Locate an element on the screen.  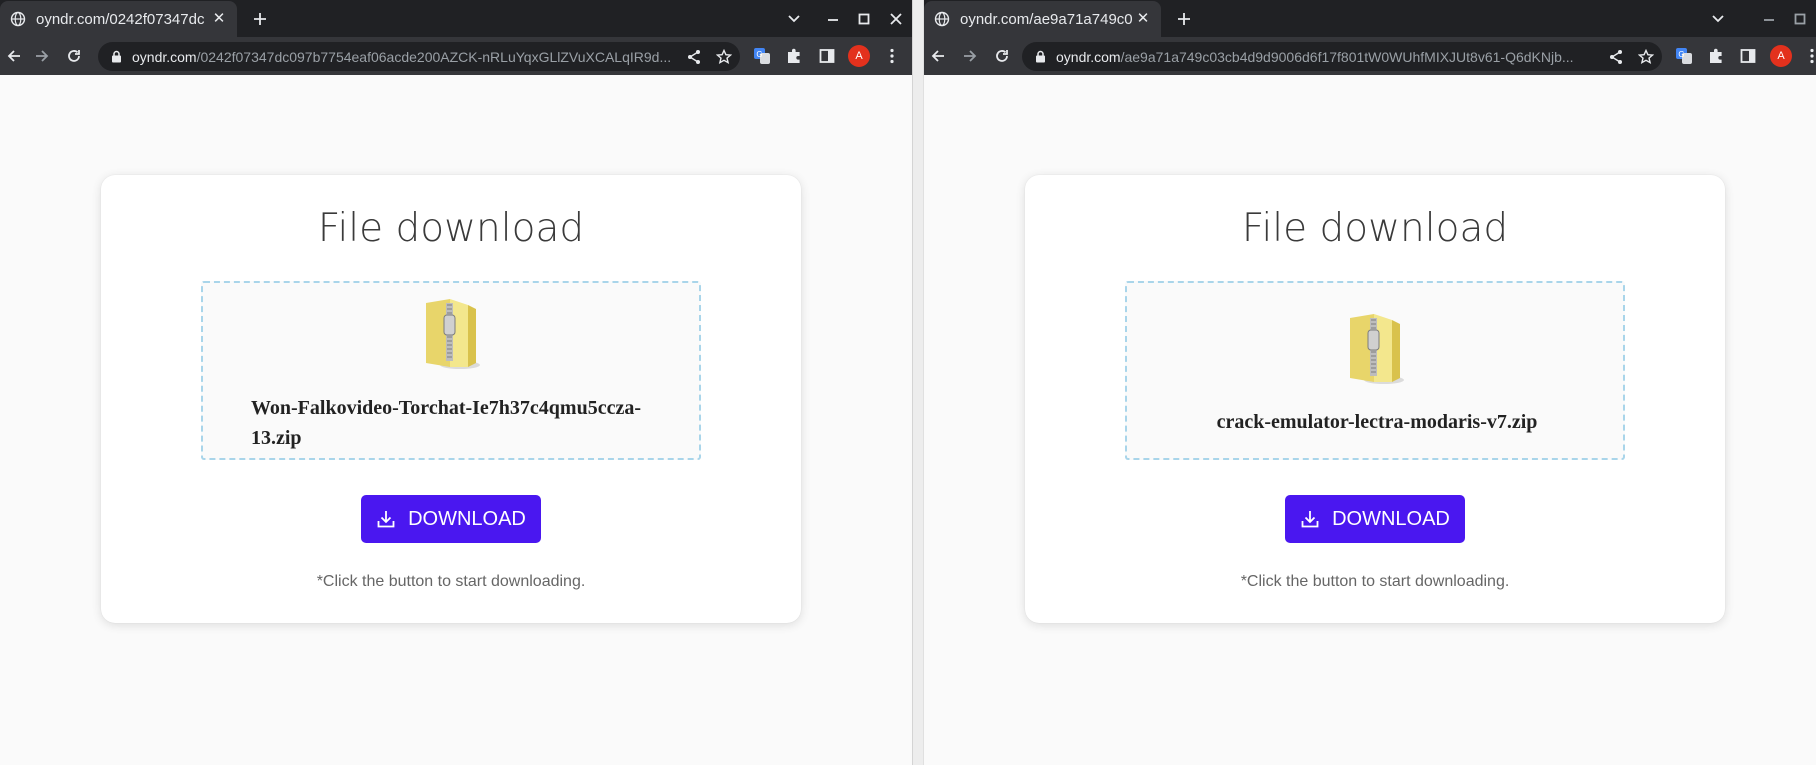
active-tab: oyndr.com/0242f07347dc ✕ is located at coordinates (118, 19).